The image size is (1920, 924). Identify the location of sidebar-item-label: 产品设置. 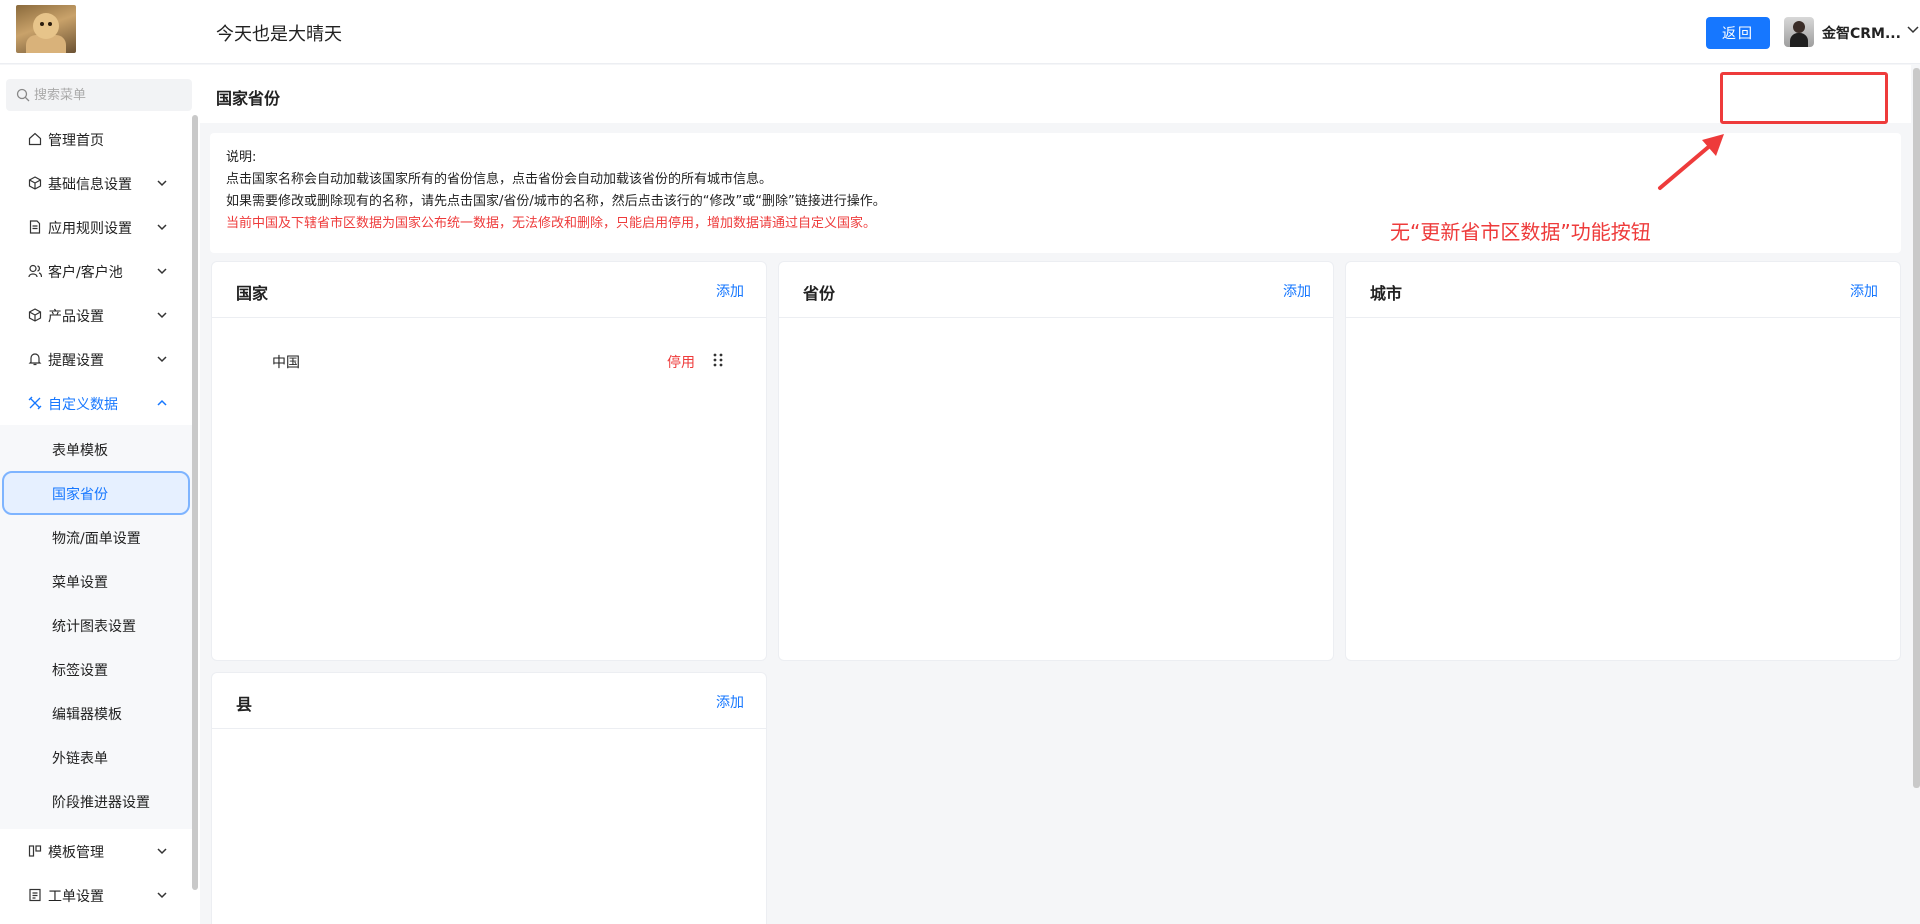
(76, 317).